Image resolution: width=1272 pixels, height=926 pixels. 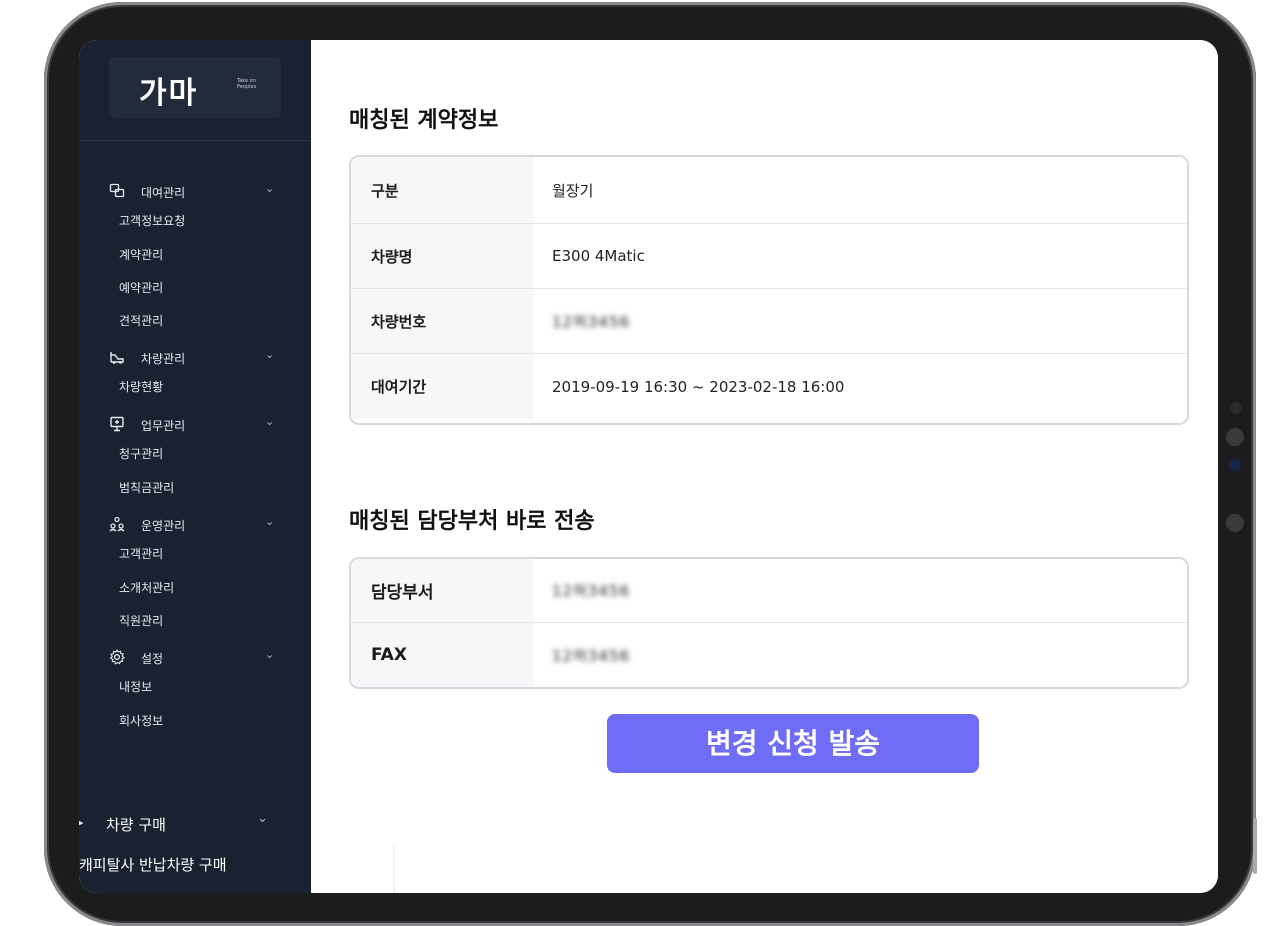 I want to click on row-label: 차량명, so click(x=442, y=256).